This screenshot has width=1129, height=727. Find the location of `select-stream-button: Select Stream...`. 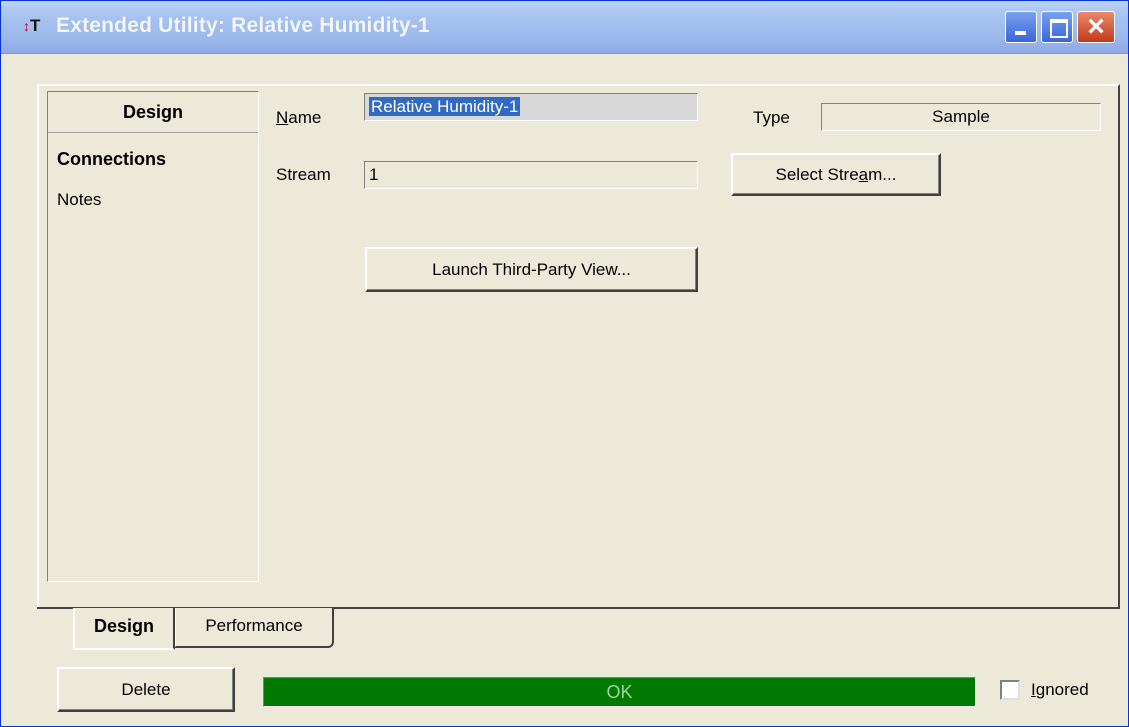

select-stream-button: Select Stream... is located at coordinates (836, 174).